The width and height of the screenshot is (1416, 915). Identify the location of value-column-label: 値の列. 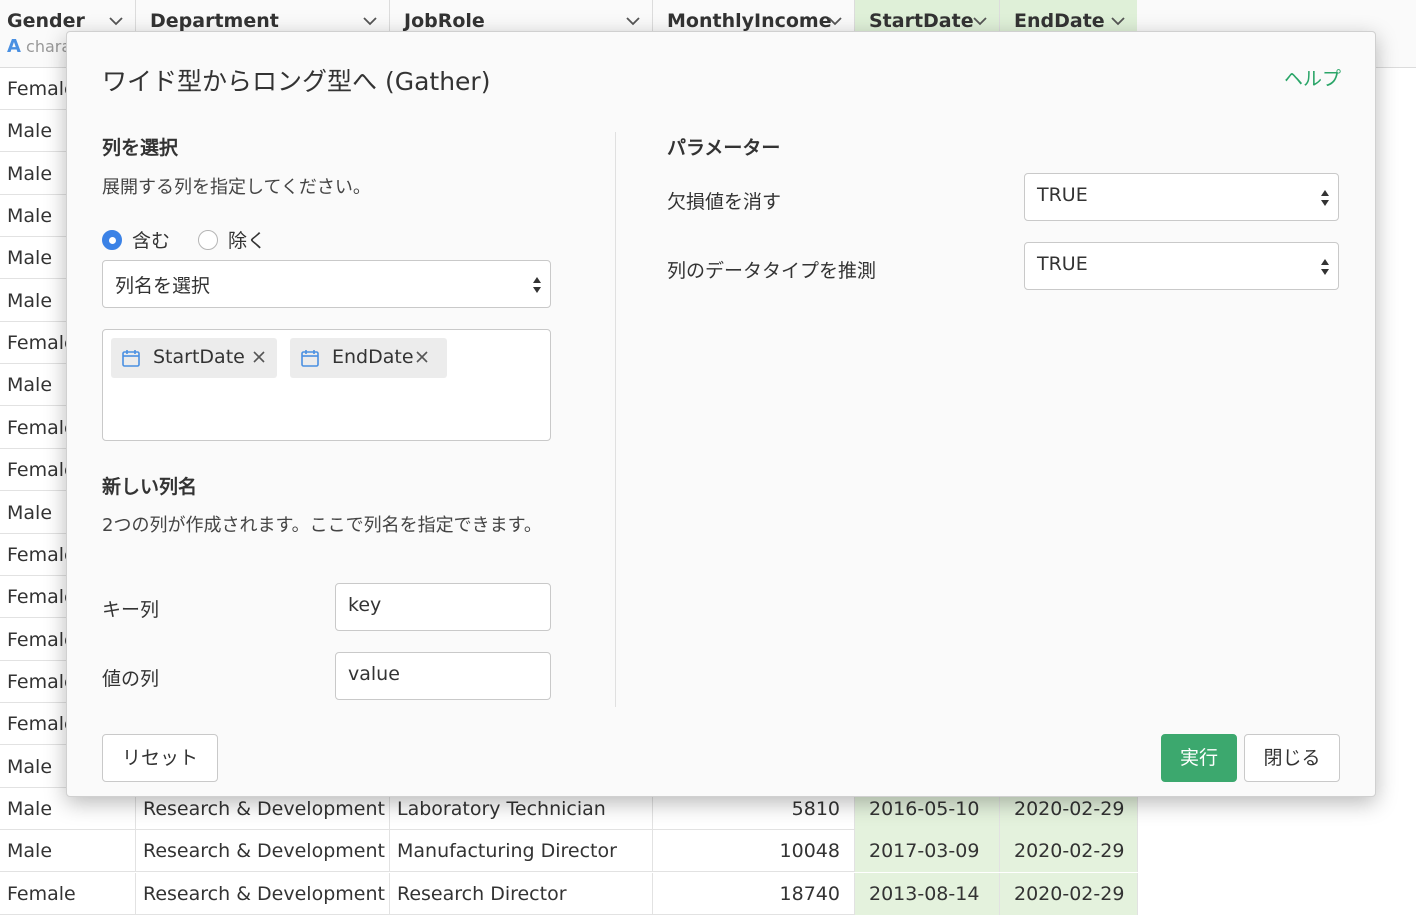
(131, 679).